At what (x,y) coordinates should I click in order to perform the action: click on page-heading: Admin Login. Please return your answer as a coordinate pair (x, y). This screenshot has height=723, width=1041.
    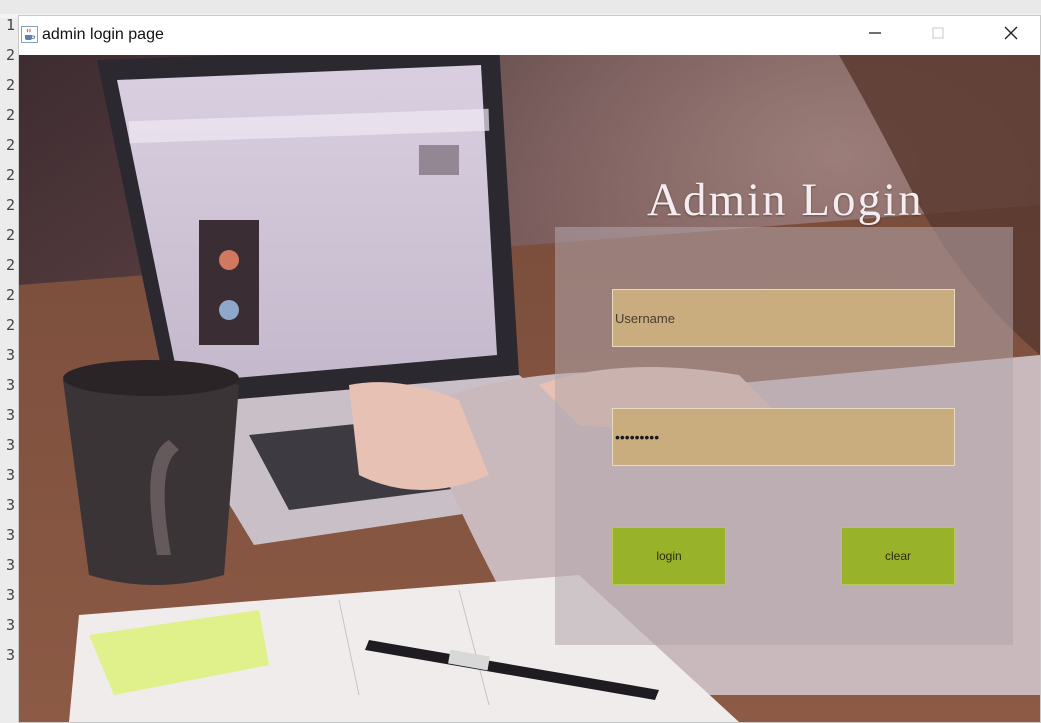
    Looking at the image, I should click on (785, 200).